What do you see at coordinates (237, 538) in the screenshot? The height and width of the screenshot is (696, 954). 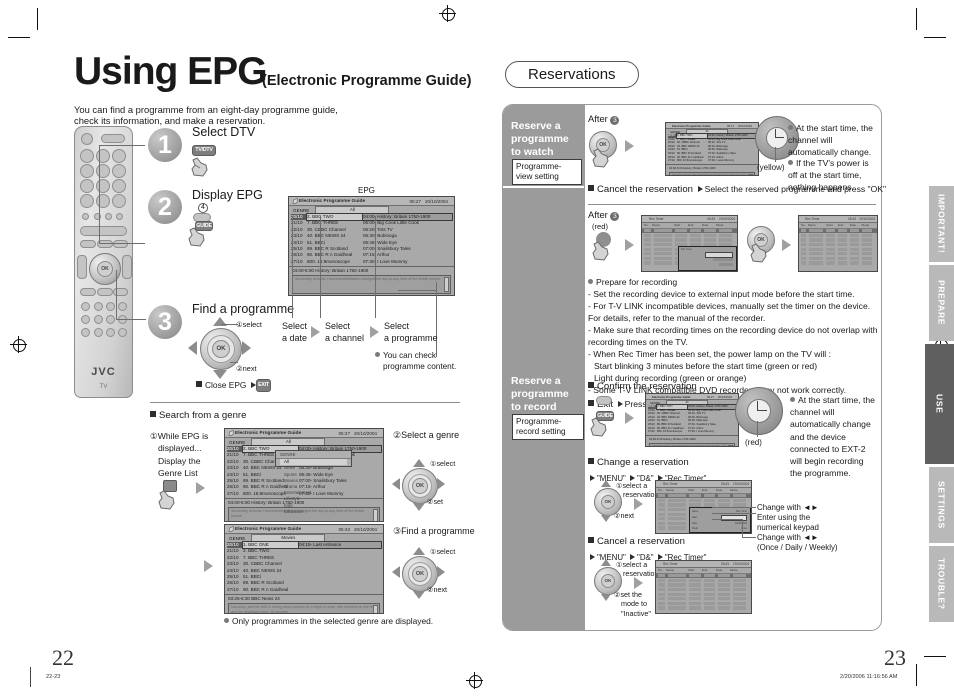 I see `epg-3-genre-label: GENRE` at bounding box center [237, 538].